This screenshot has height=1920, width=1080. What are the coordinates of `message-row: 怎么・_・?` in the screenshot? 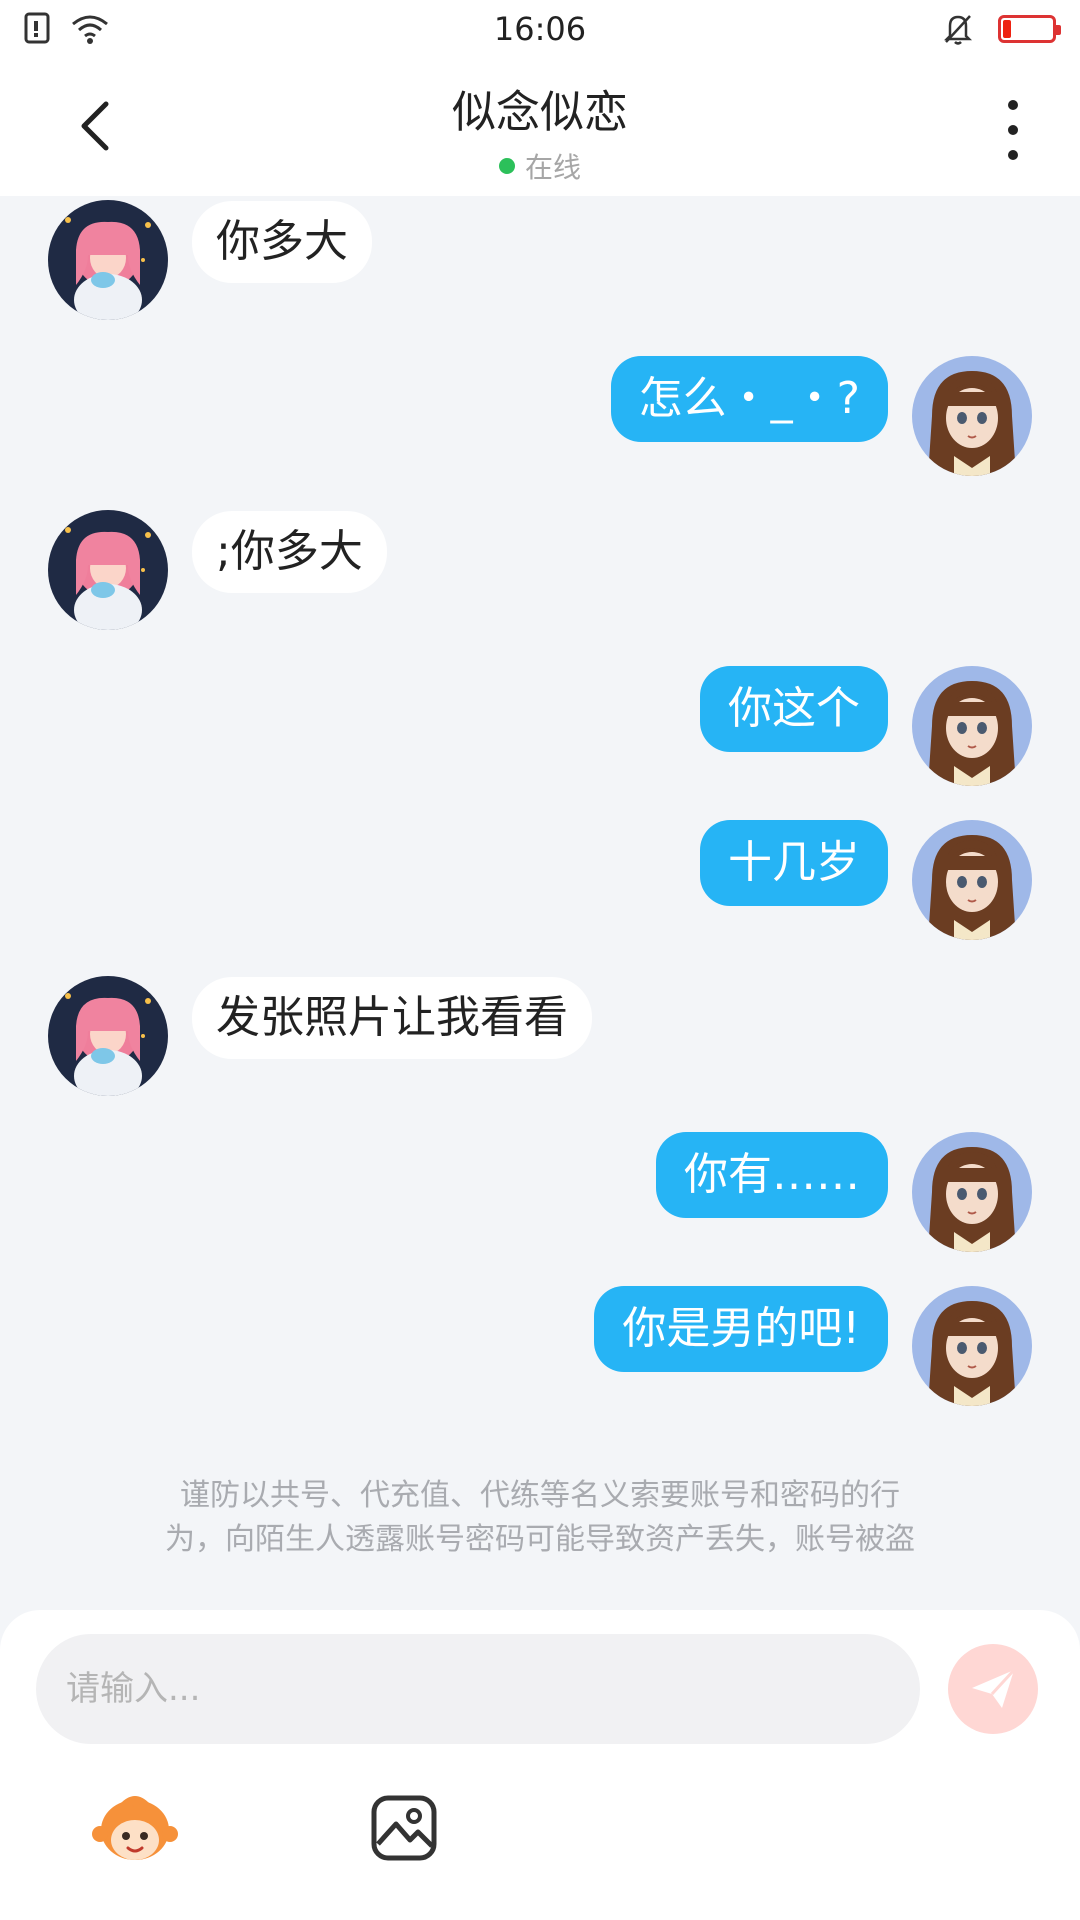 It's located at (821, 416).